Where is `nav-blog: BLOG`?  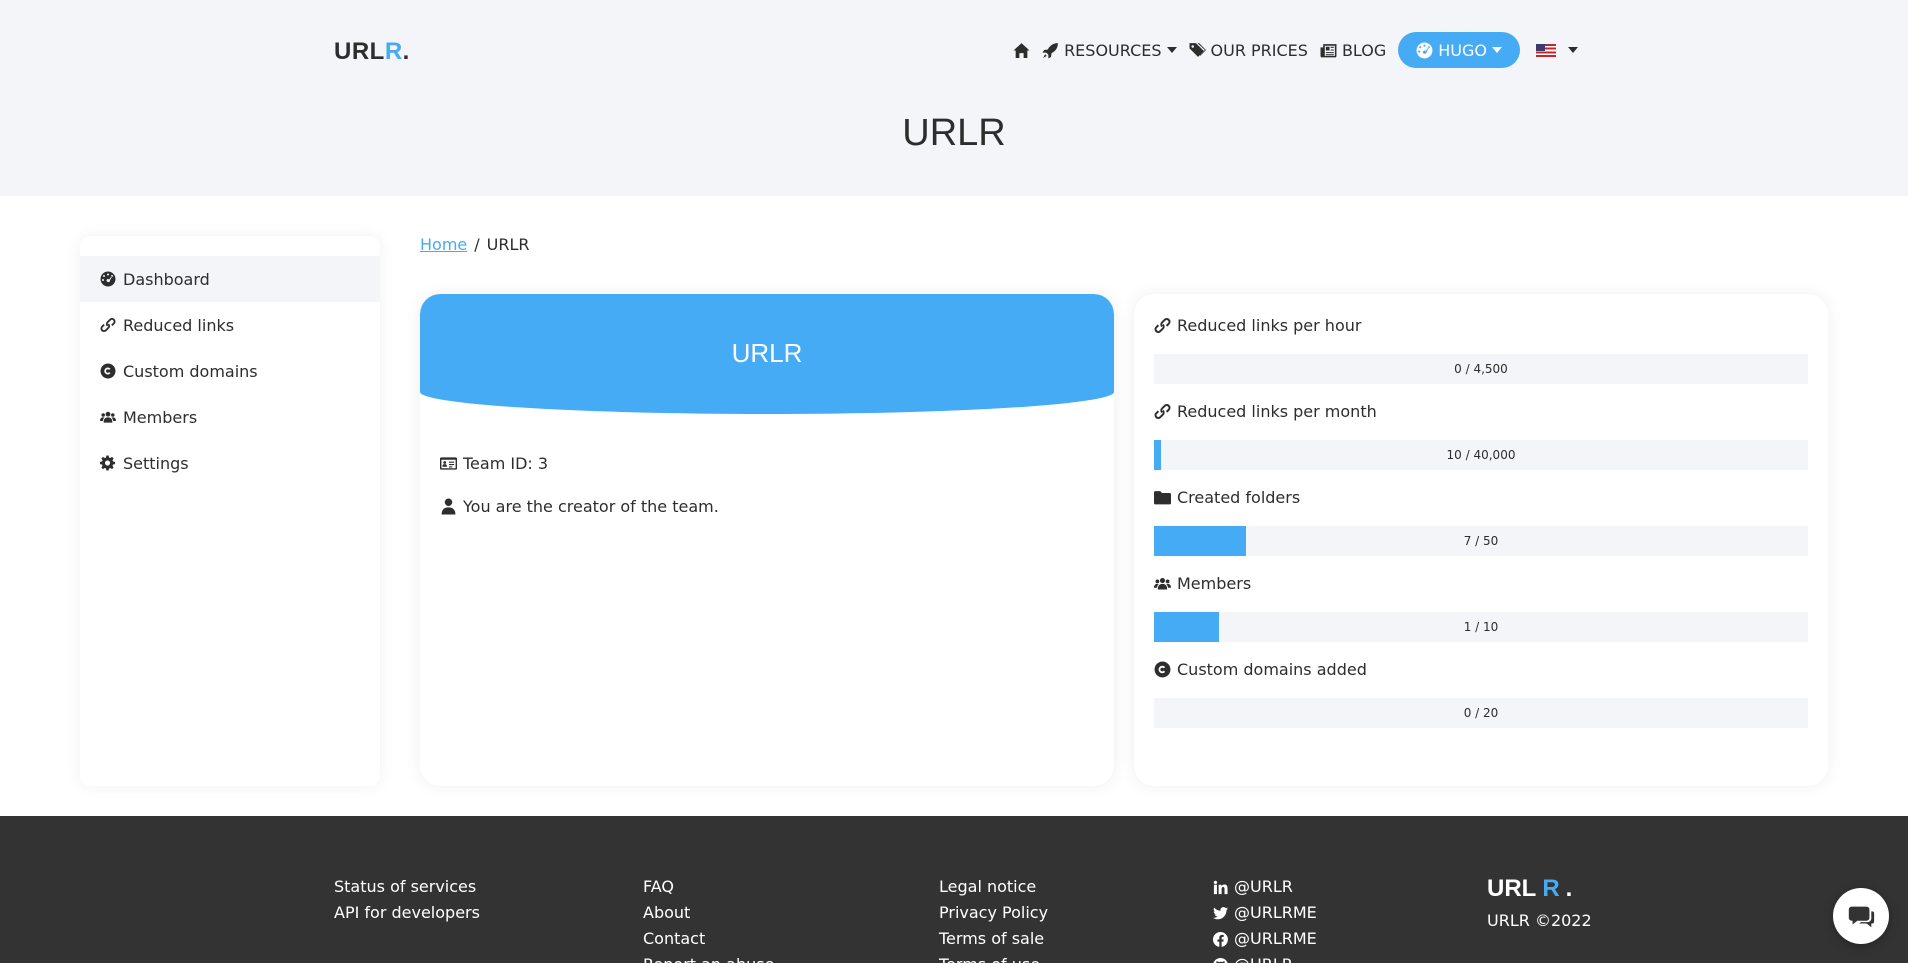
nav-blog: BLOG is located at coordinates (1353, 50).